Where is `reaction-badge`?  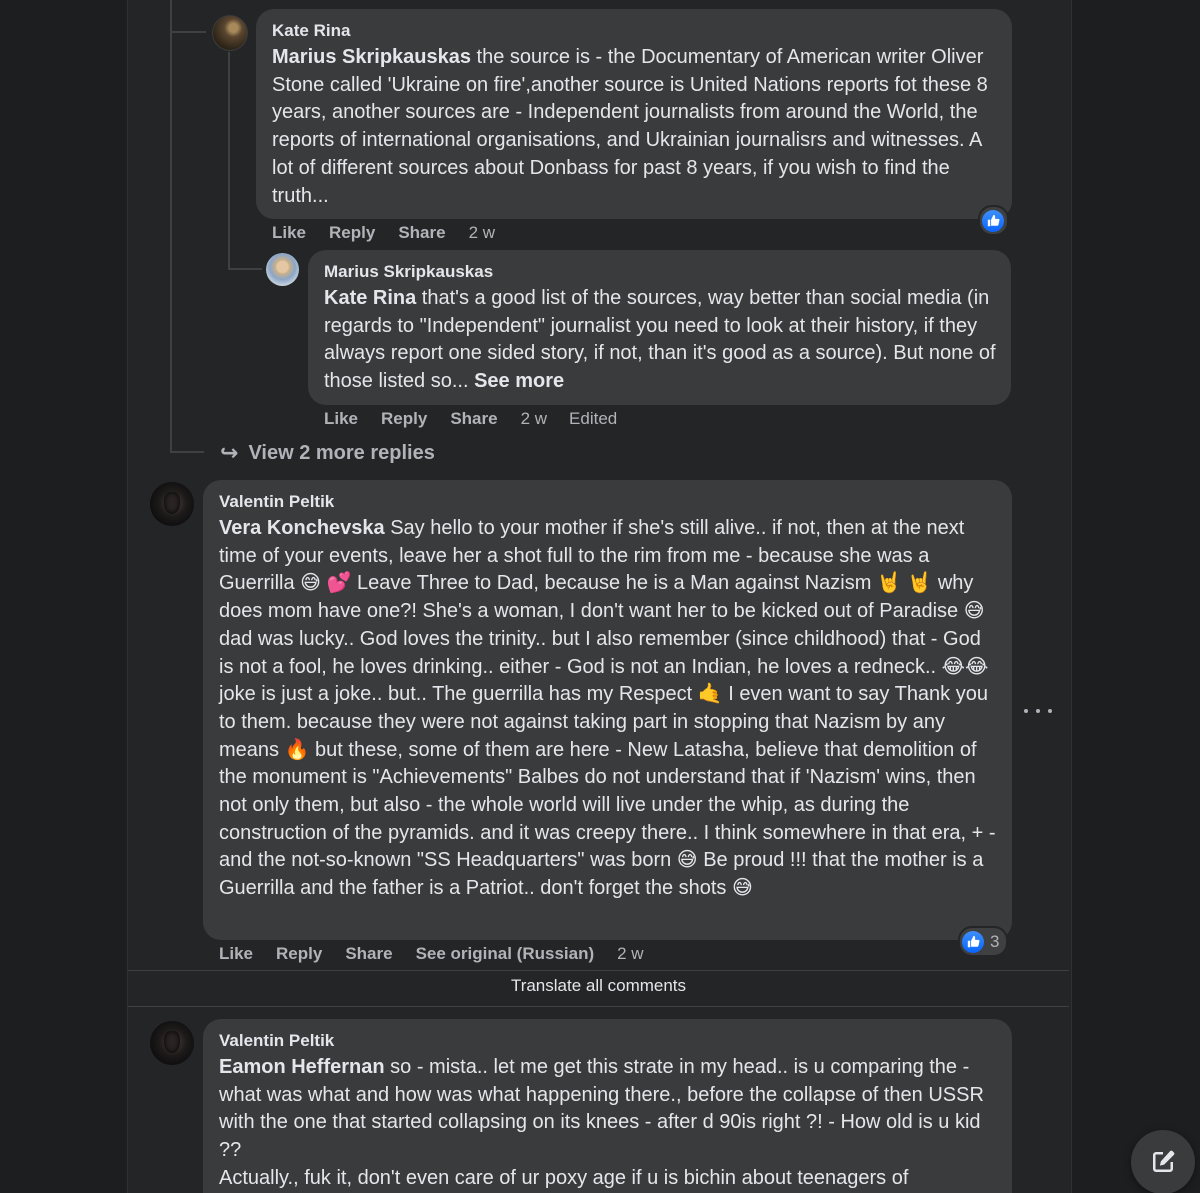 reaction-badge is located at coordinates (993, 220).